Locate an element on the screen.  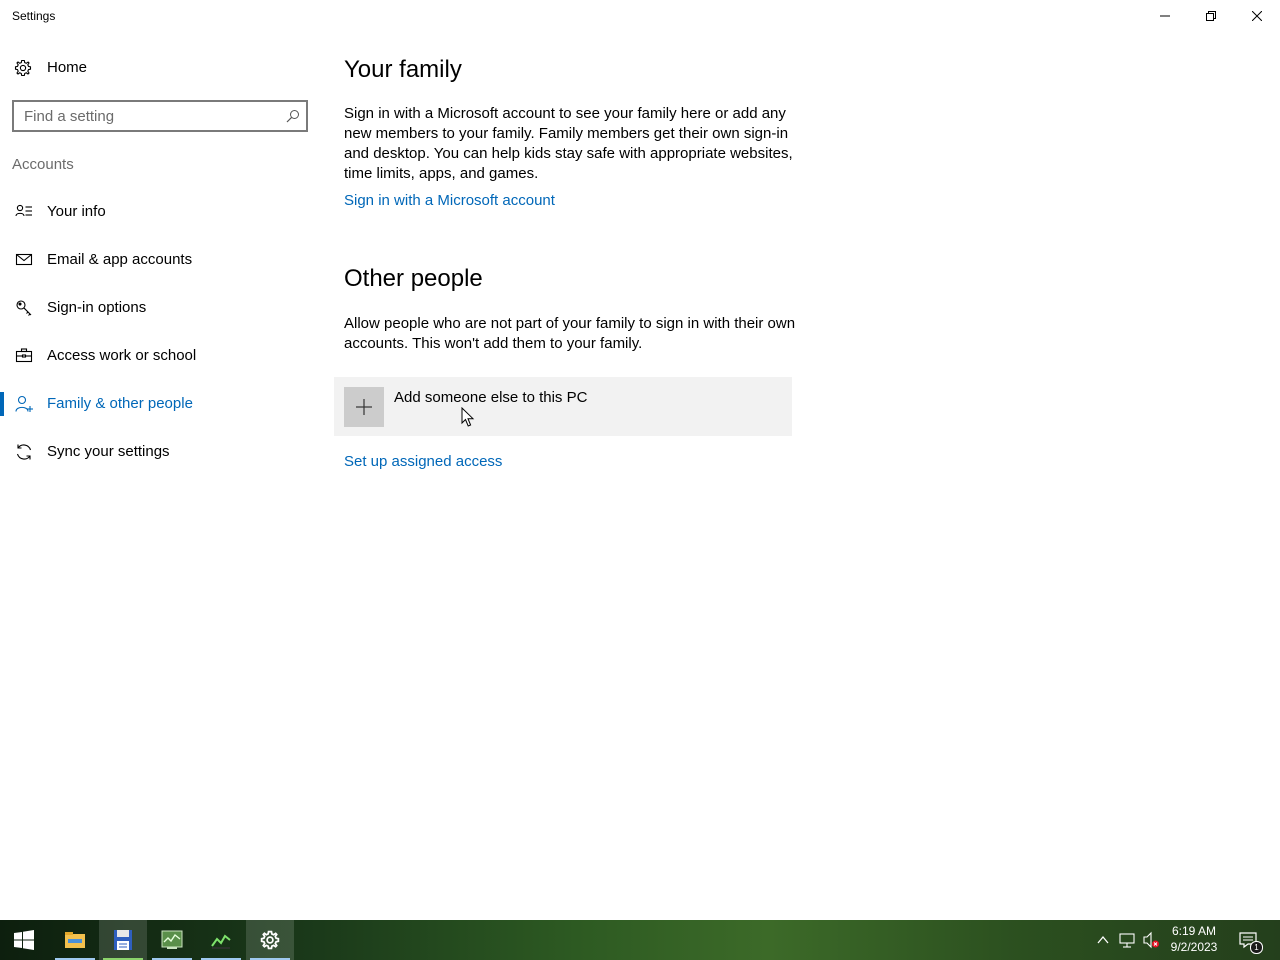
taskbar-settings is located at coordinates (270, 940).